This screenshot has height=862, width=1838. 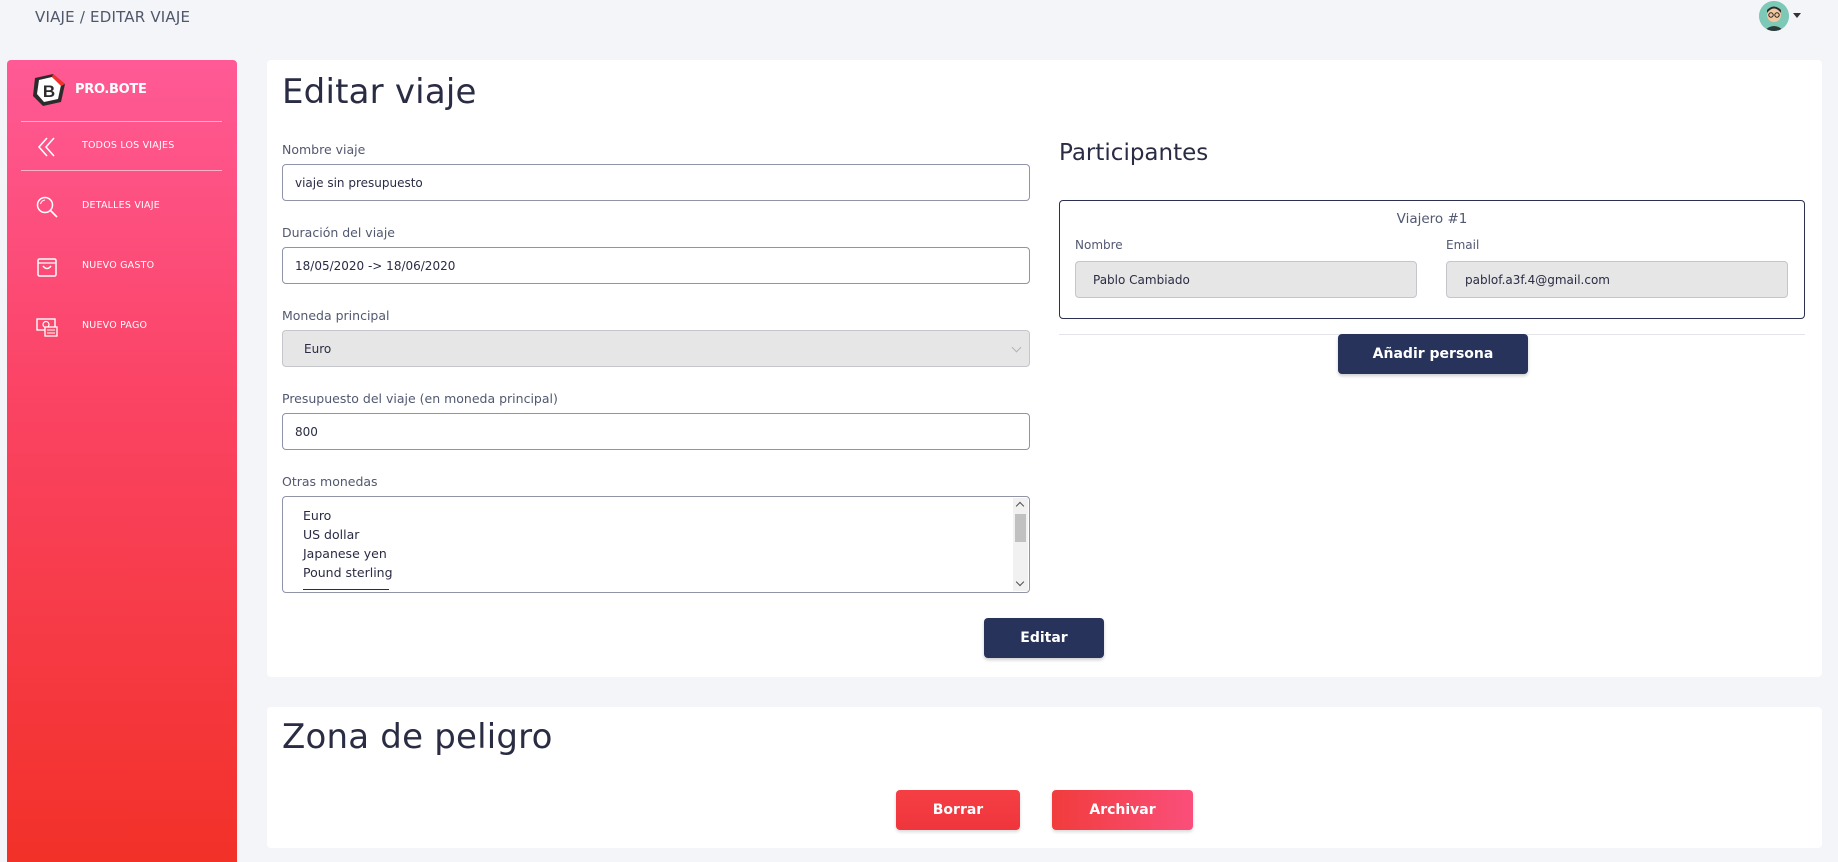 I want to click on top-bar: VIAJE / EDITAR VIAJE, so click(x=919, y=22).